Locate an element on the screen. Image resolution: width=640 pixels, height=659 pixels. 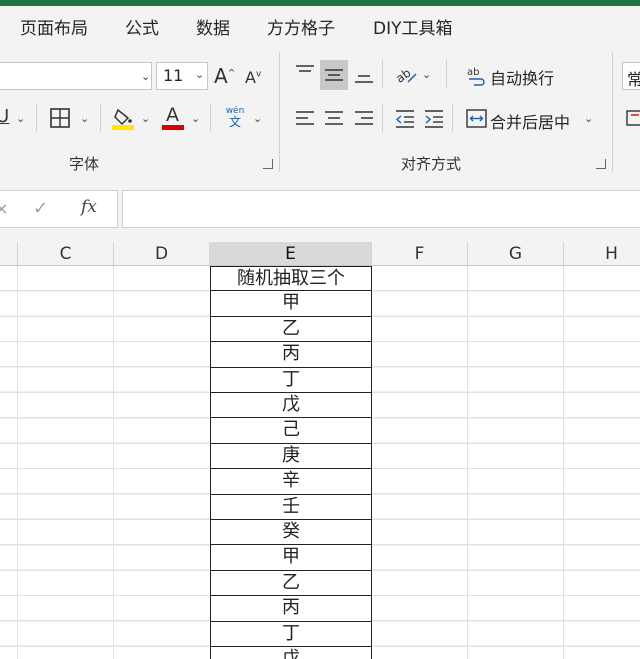
merge-cells-icon is located at coordinates (476, 118).